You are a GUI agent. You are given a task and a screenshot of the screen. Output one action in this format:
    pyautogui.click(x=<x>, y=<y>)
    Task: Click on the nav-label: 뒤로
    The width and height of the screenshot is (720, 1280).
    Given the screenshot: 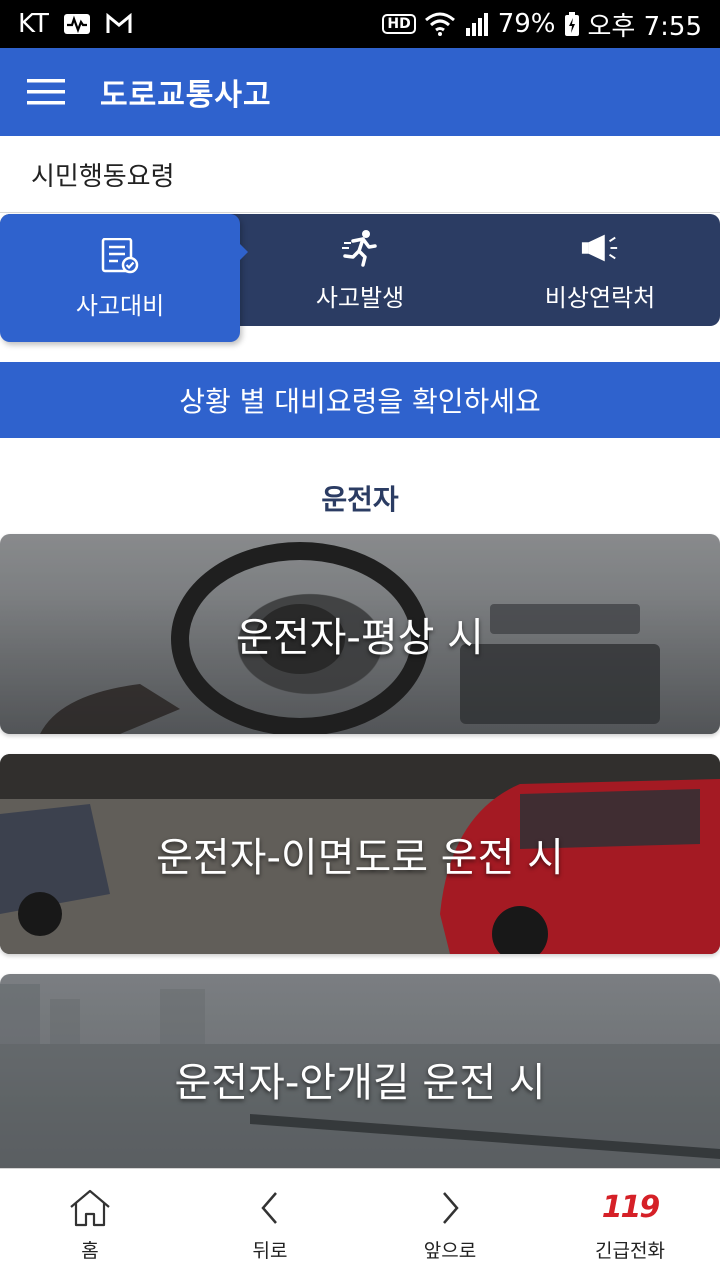 What is the action you would take?
    pyautogui.click(x=270, y=1250)
    